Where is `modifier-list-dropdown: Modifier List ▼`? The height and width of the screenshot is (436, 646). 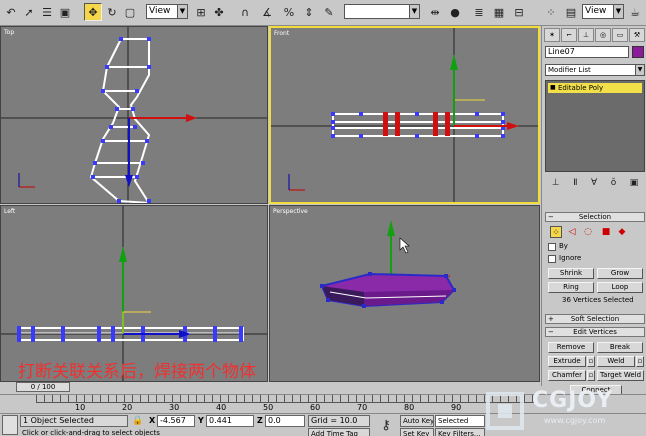
modifier-list-dropdown: Modifier List ▼ is located at coordinates (595, 70).